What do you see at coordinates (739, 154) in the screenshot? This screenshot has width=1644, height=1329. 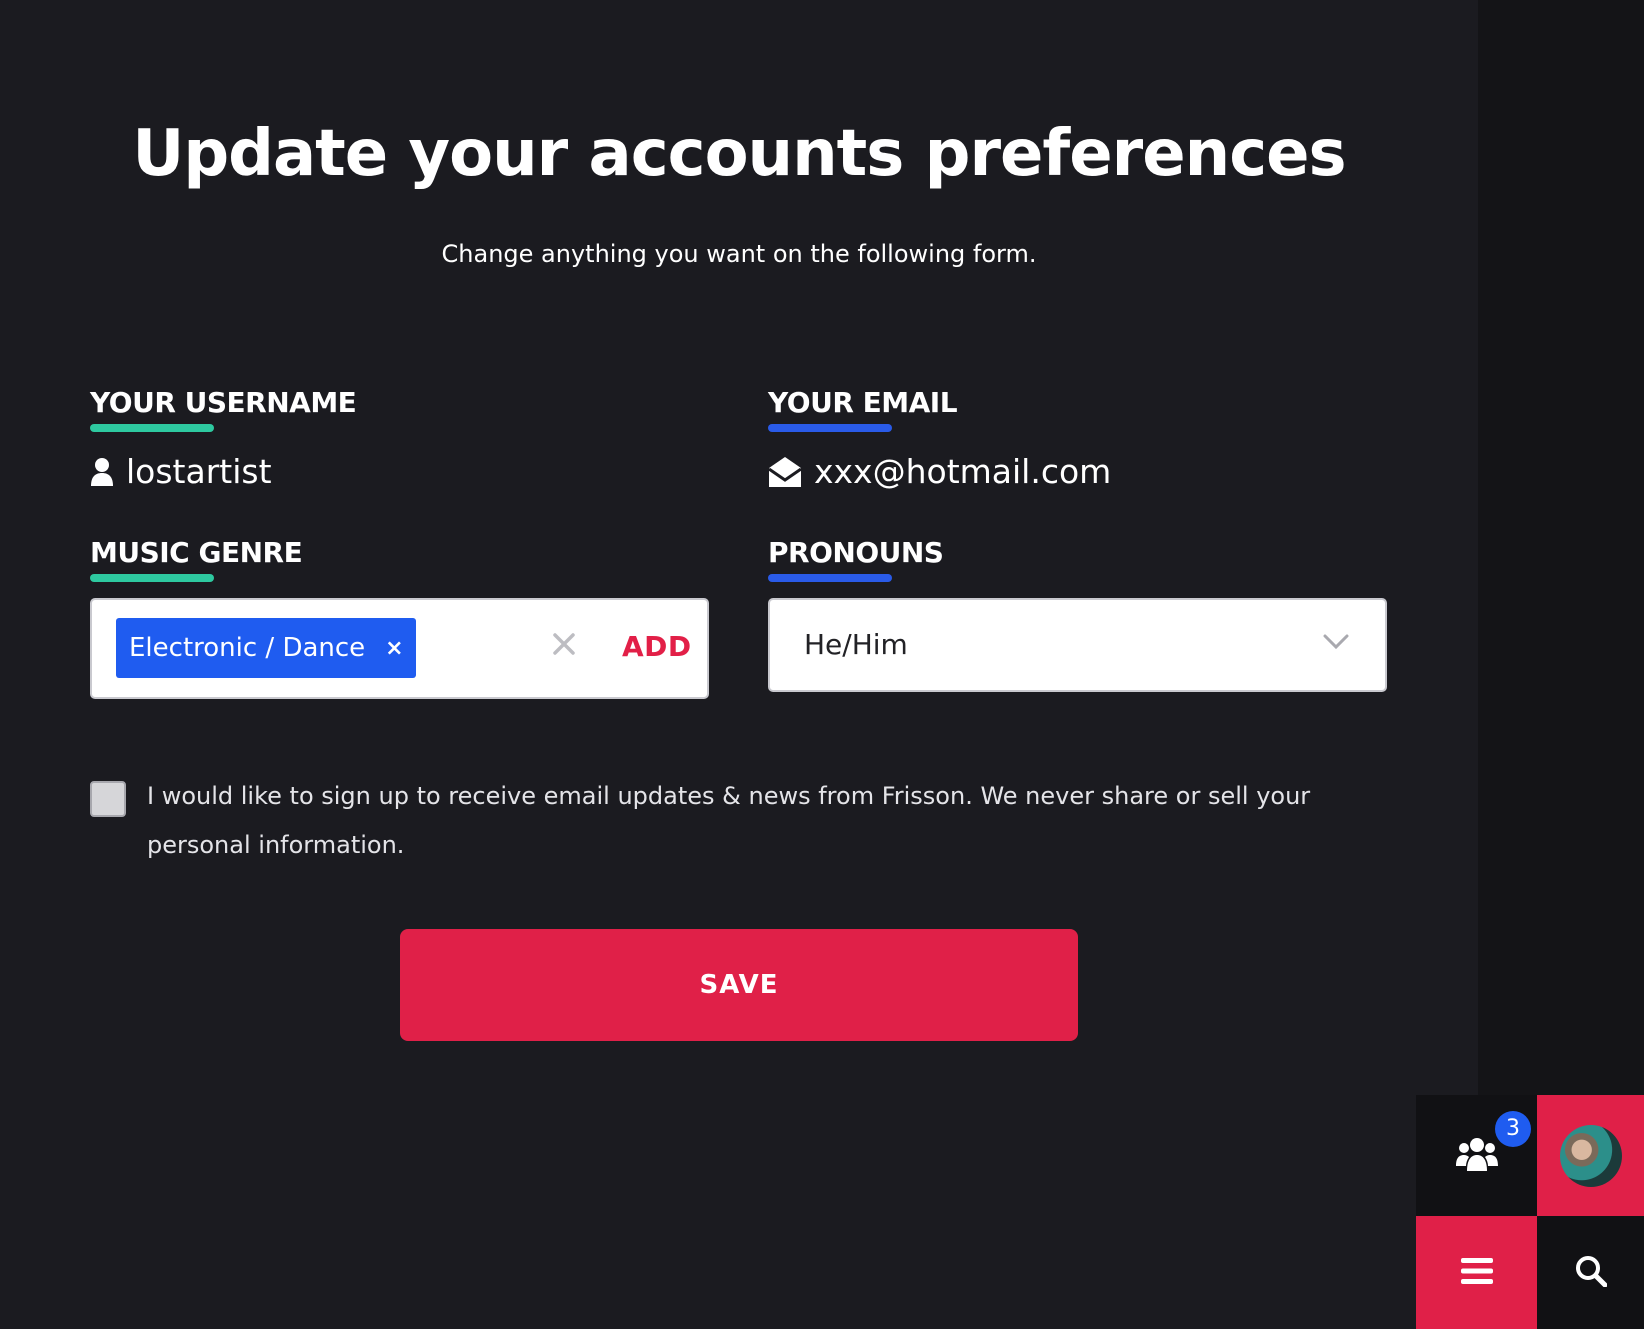 I see `page-title: Update your accounts preferences` at bounding box center [739, 154].